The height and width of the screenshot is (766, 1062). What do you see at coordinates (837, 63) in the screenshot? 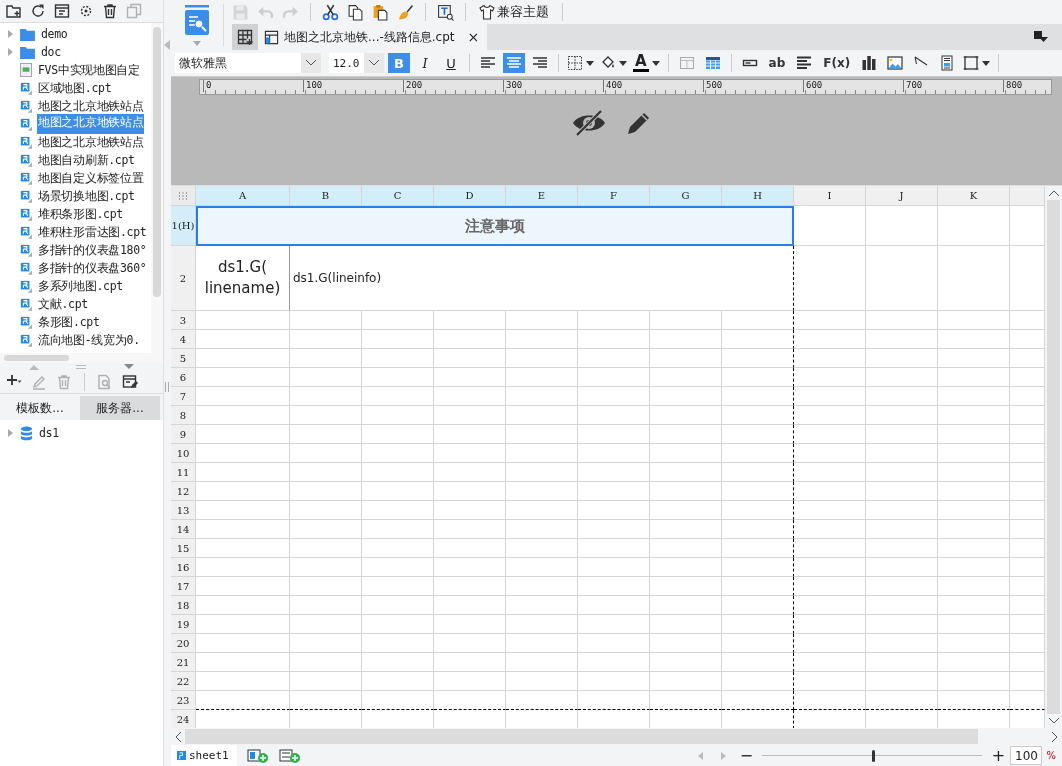
I see `toolbar-text-button: F(x)` at bounding box center [837, 63].